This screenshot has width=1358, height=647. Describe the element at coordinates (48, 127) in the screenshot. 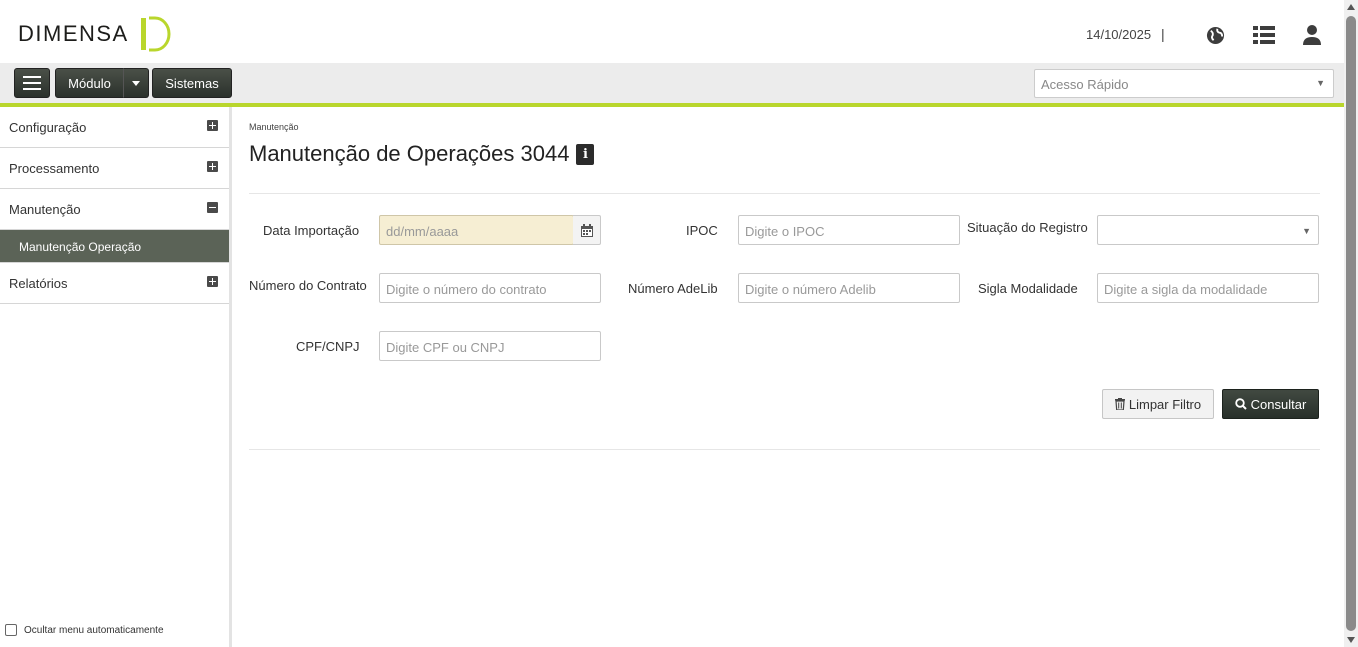

I see `sidebar-item-label: Configuração` at that location.